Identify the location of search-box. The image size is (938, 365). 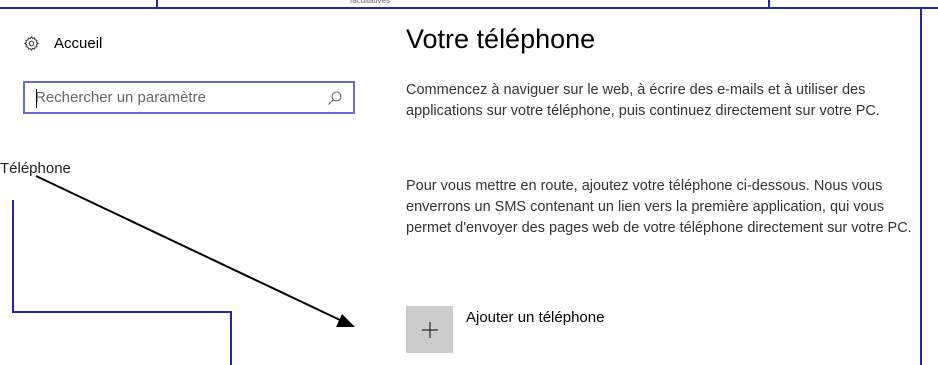
(189, 97).